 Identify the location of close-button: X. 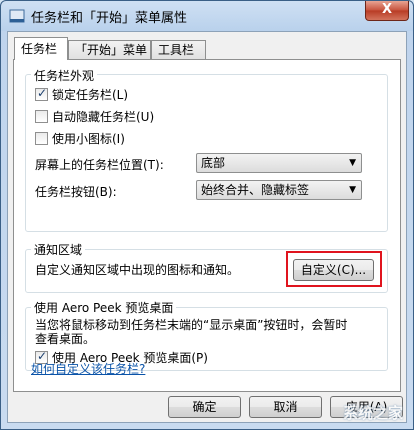
(387, 11).